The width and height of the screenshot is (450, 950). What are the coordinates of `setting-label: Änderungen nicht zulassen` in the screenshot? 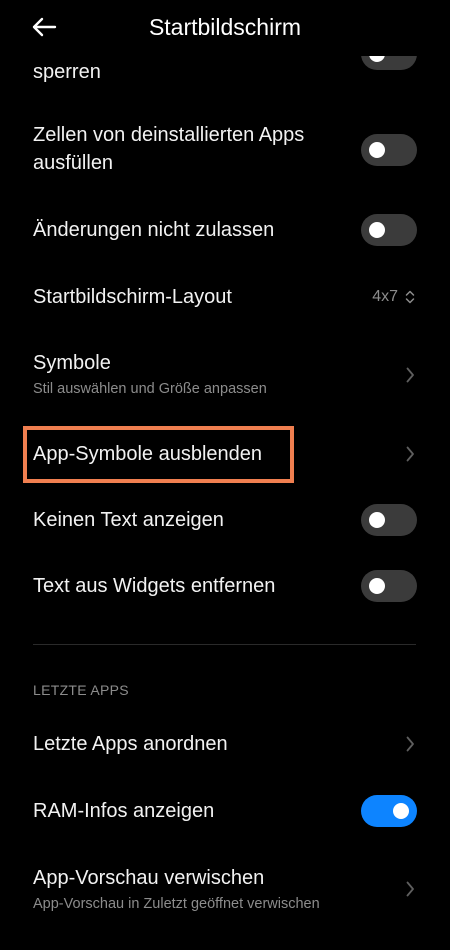 It's located at (154, 230).